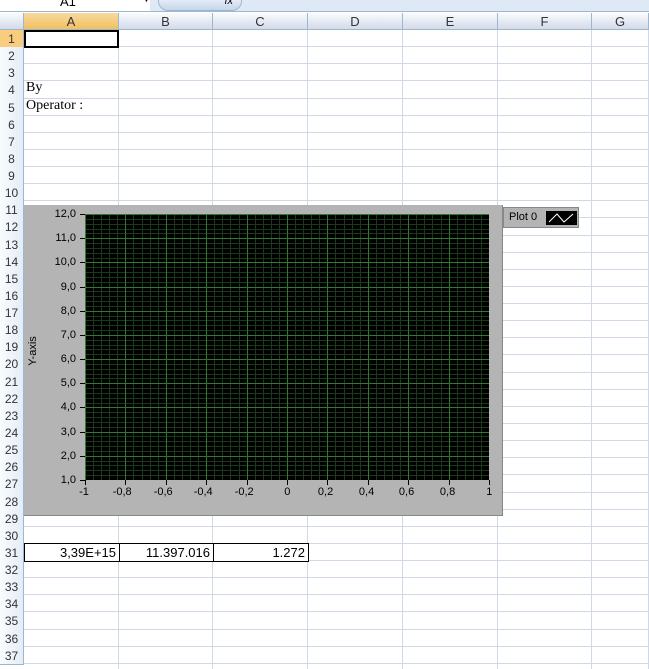  What do you see at coordinates (72, 552) in the screenshot?
I see `cell-a31: 3,39E+15` at bounding box center [72, 552].